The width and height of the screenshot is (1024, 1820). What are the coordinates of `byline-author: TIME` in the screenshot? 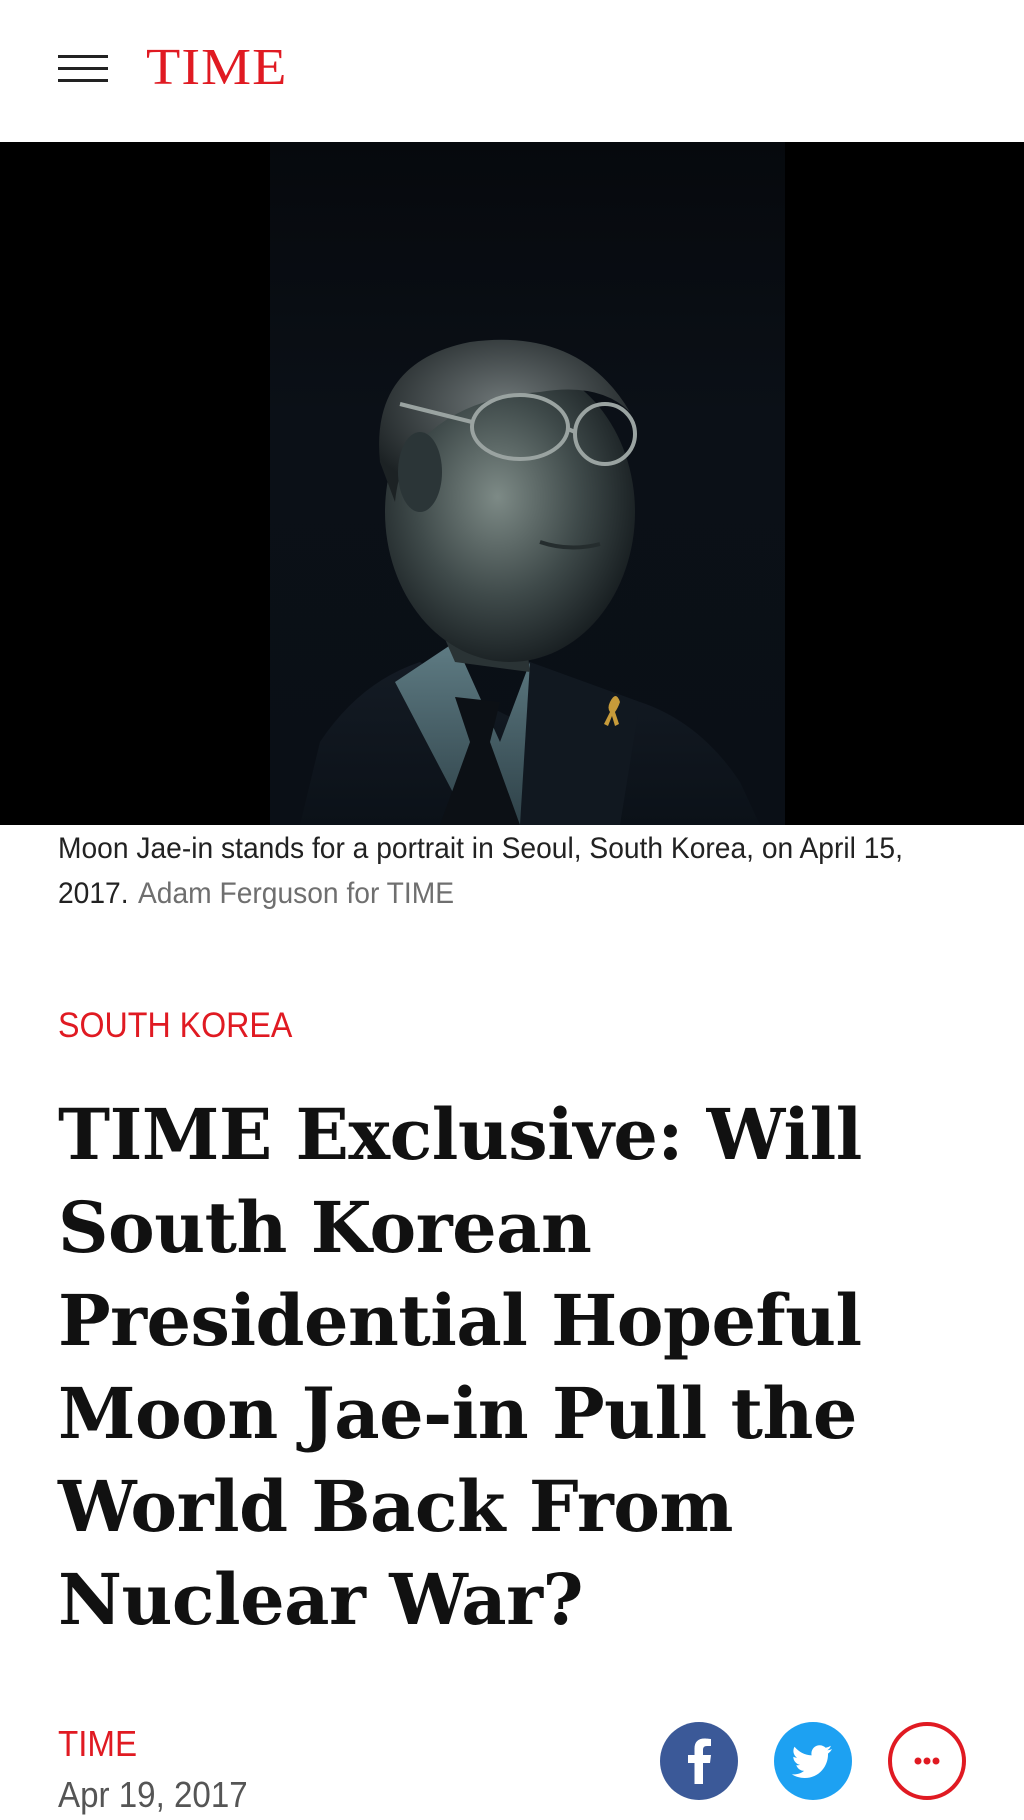 It's located at (97, 1744).